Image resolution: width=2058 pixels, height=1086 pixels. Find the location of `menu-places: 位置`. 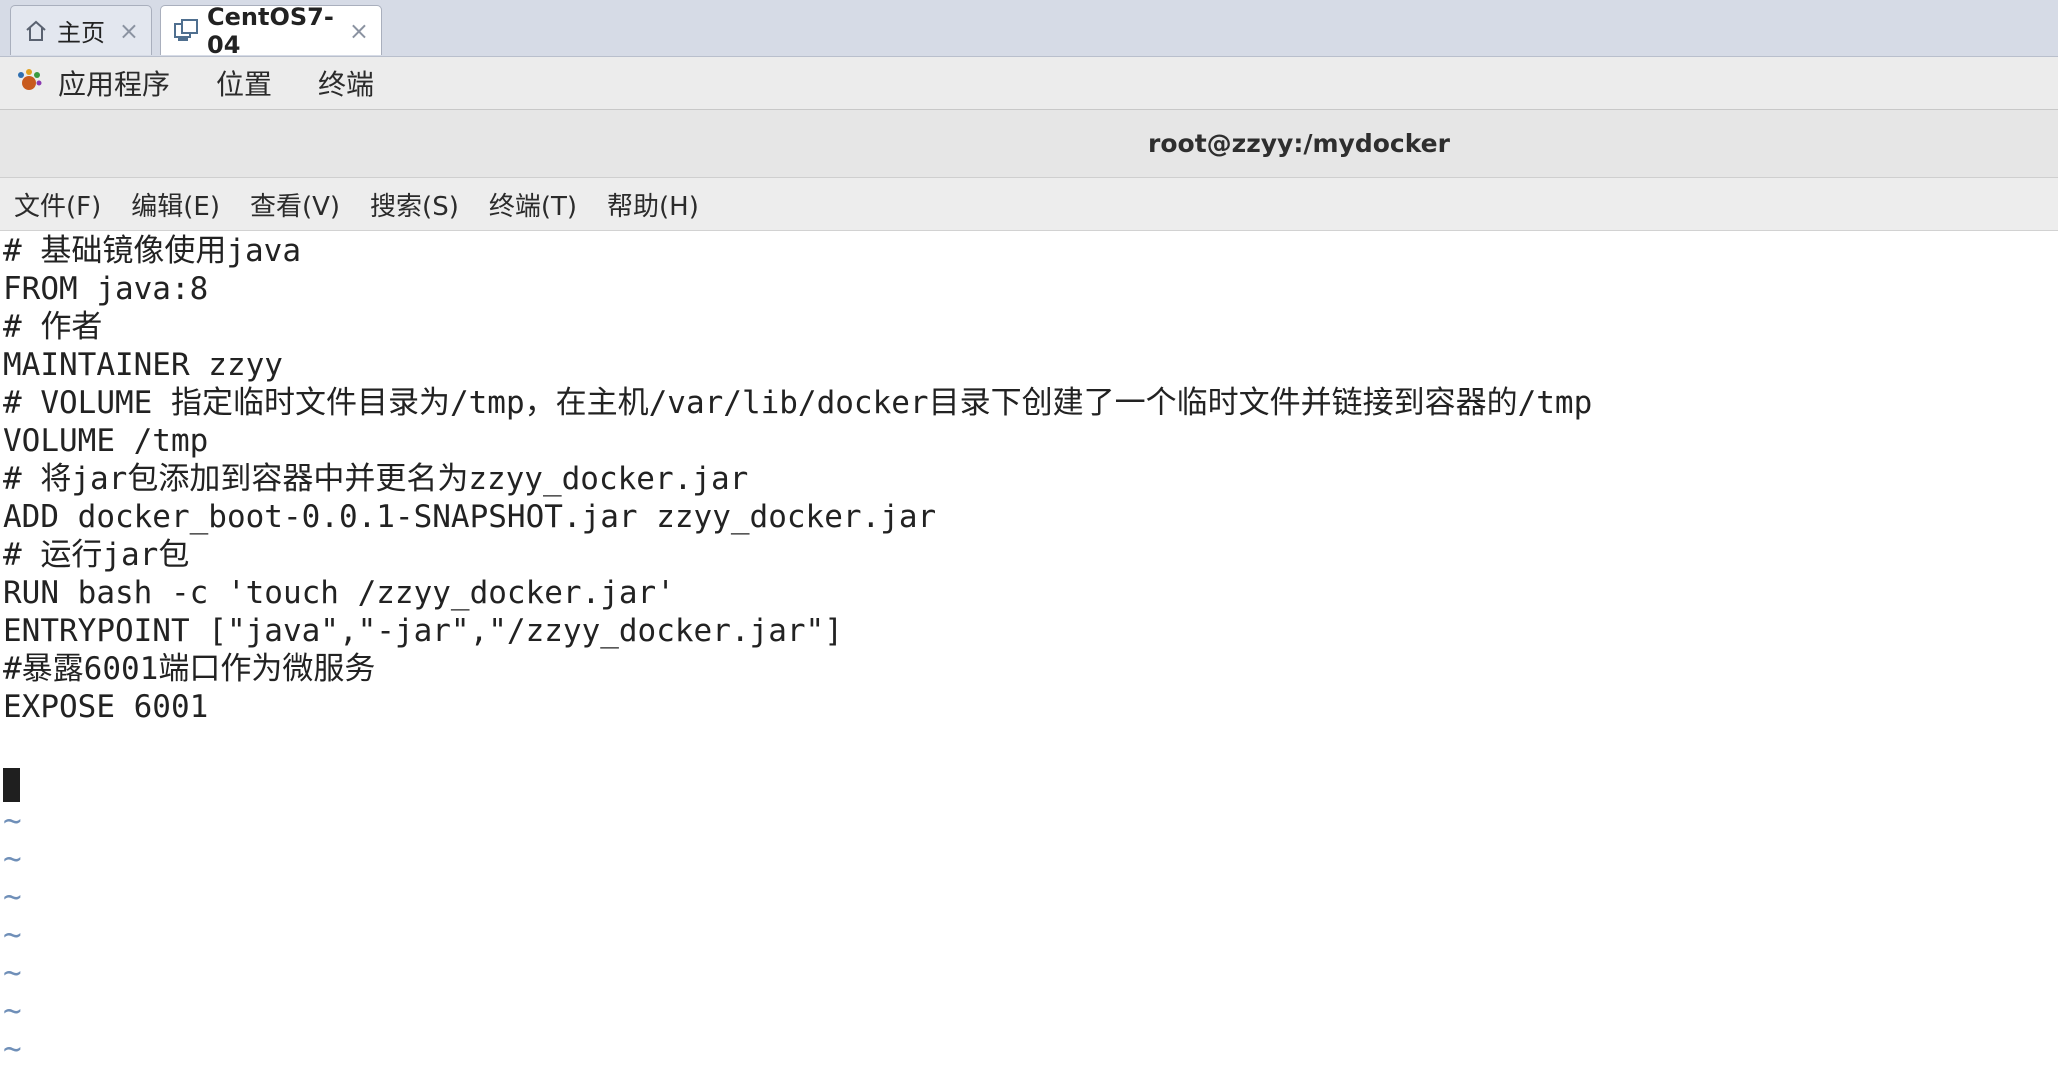

menu-places: 位置 is located at coordinates (244, 83).